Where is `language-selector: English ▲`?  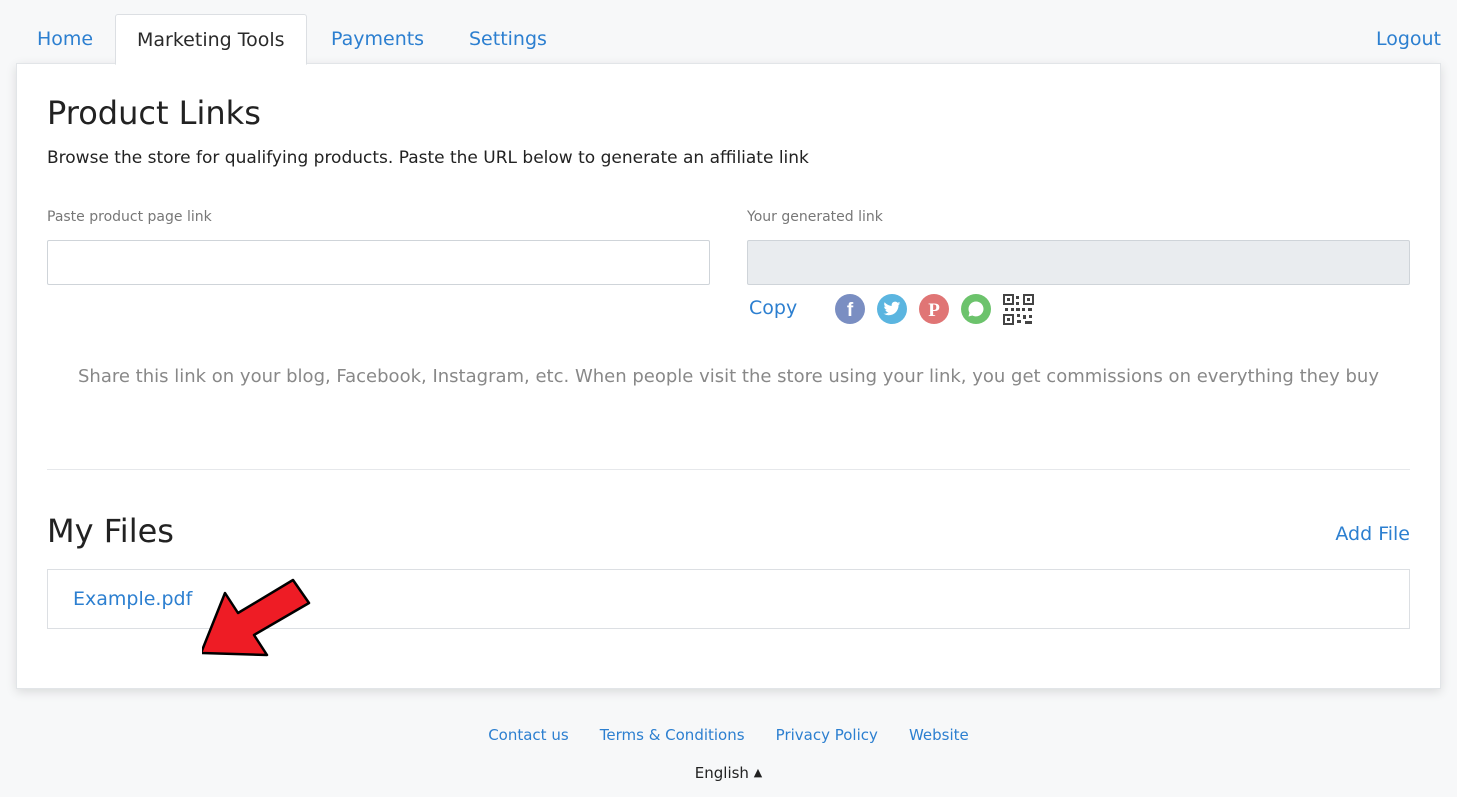 language-selector: English ▲ is located at coordinates (728, 773).